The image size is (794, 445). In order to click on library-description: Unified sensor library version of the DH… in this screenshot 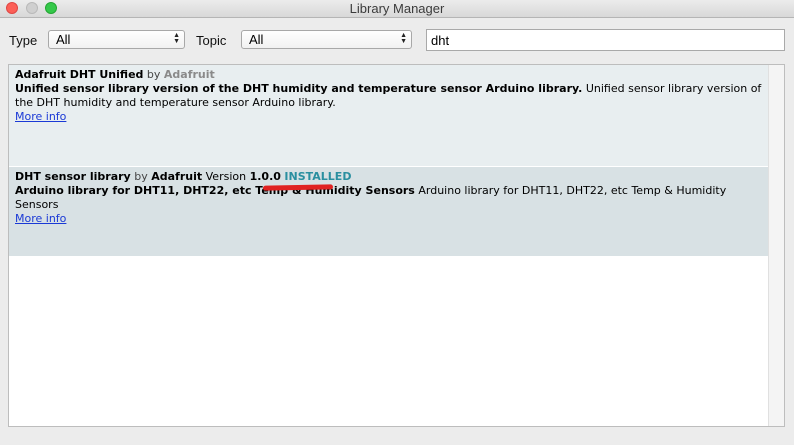, I will do `click(389, 96)`.